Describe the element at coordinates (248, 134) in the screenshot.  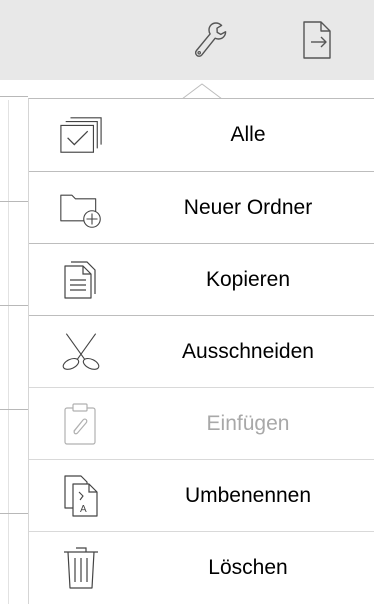
I see `menu-item-label: Alle` at that location.